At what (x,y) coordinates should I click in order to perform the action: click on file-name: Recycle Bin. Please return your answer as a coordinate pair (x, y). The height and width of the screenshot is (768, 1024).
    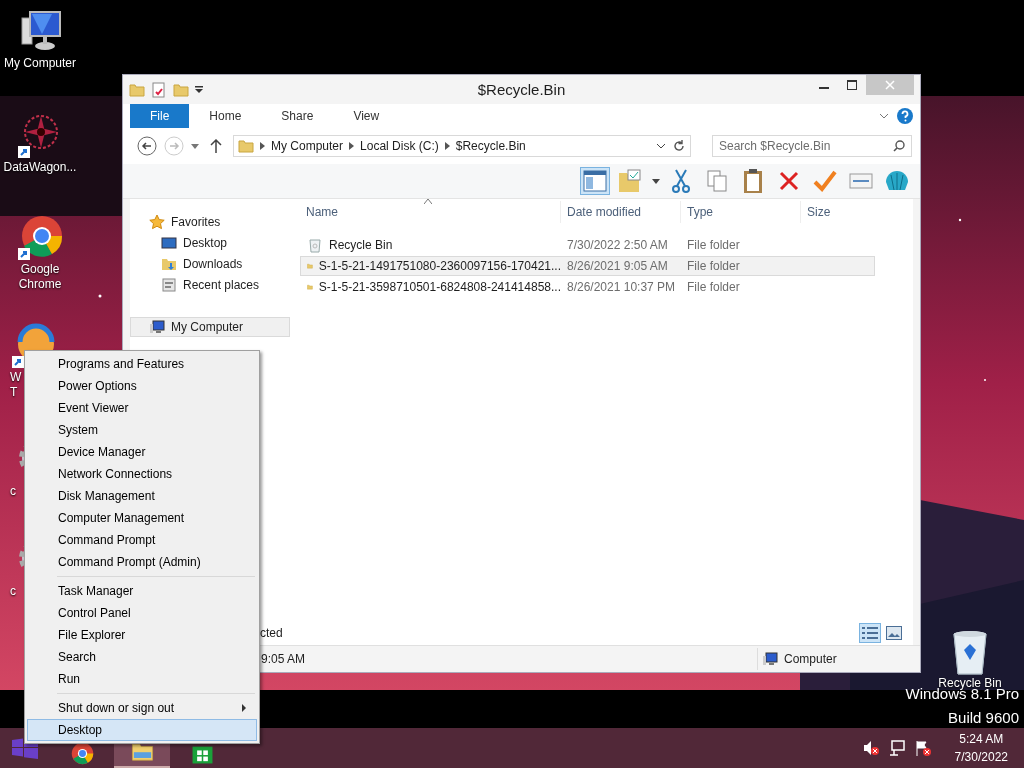
    Looking at the image, I should click on (361, 245).